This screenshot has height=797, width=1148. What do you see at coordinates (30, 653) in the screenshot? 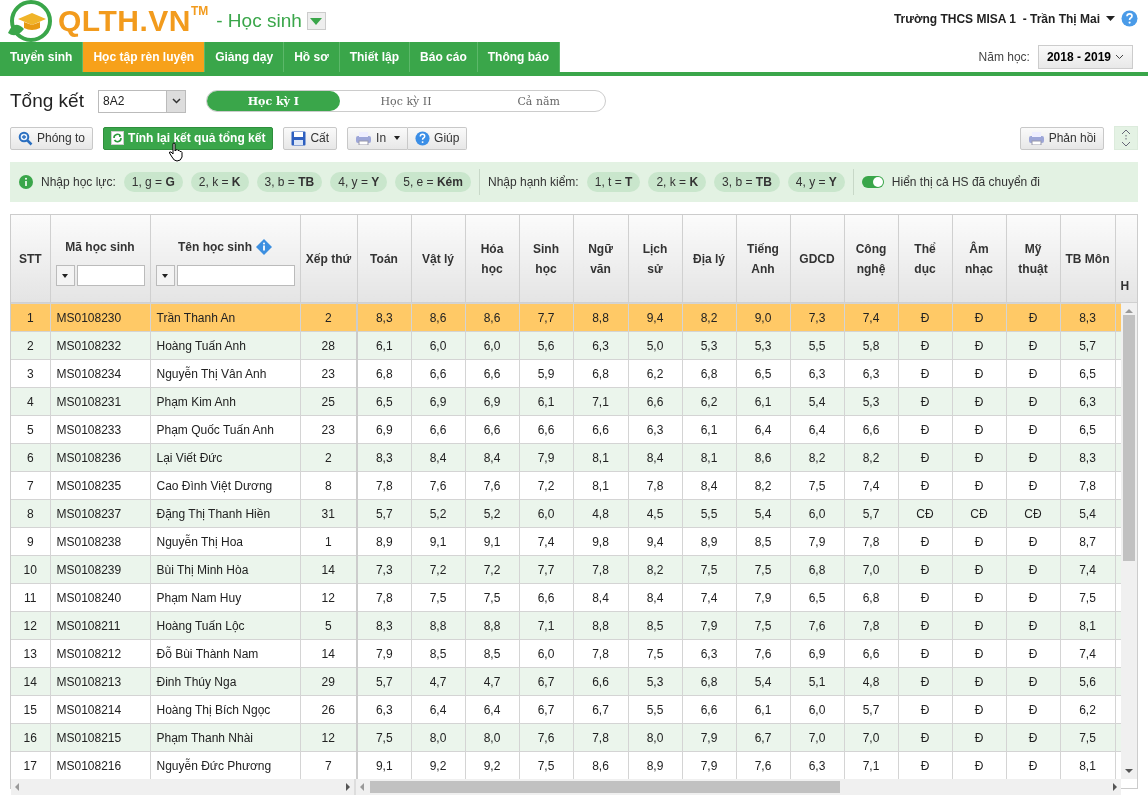
I see `table-cell: 13` at bounding box center [30, 653].